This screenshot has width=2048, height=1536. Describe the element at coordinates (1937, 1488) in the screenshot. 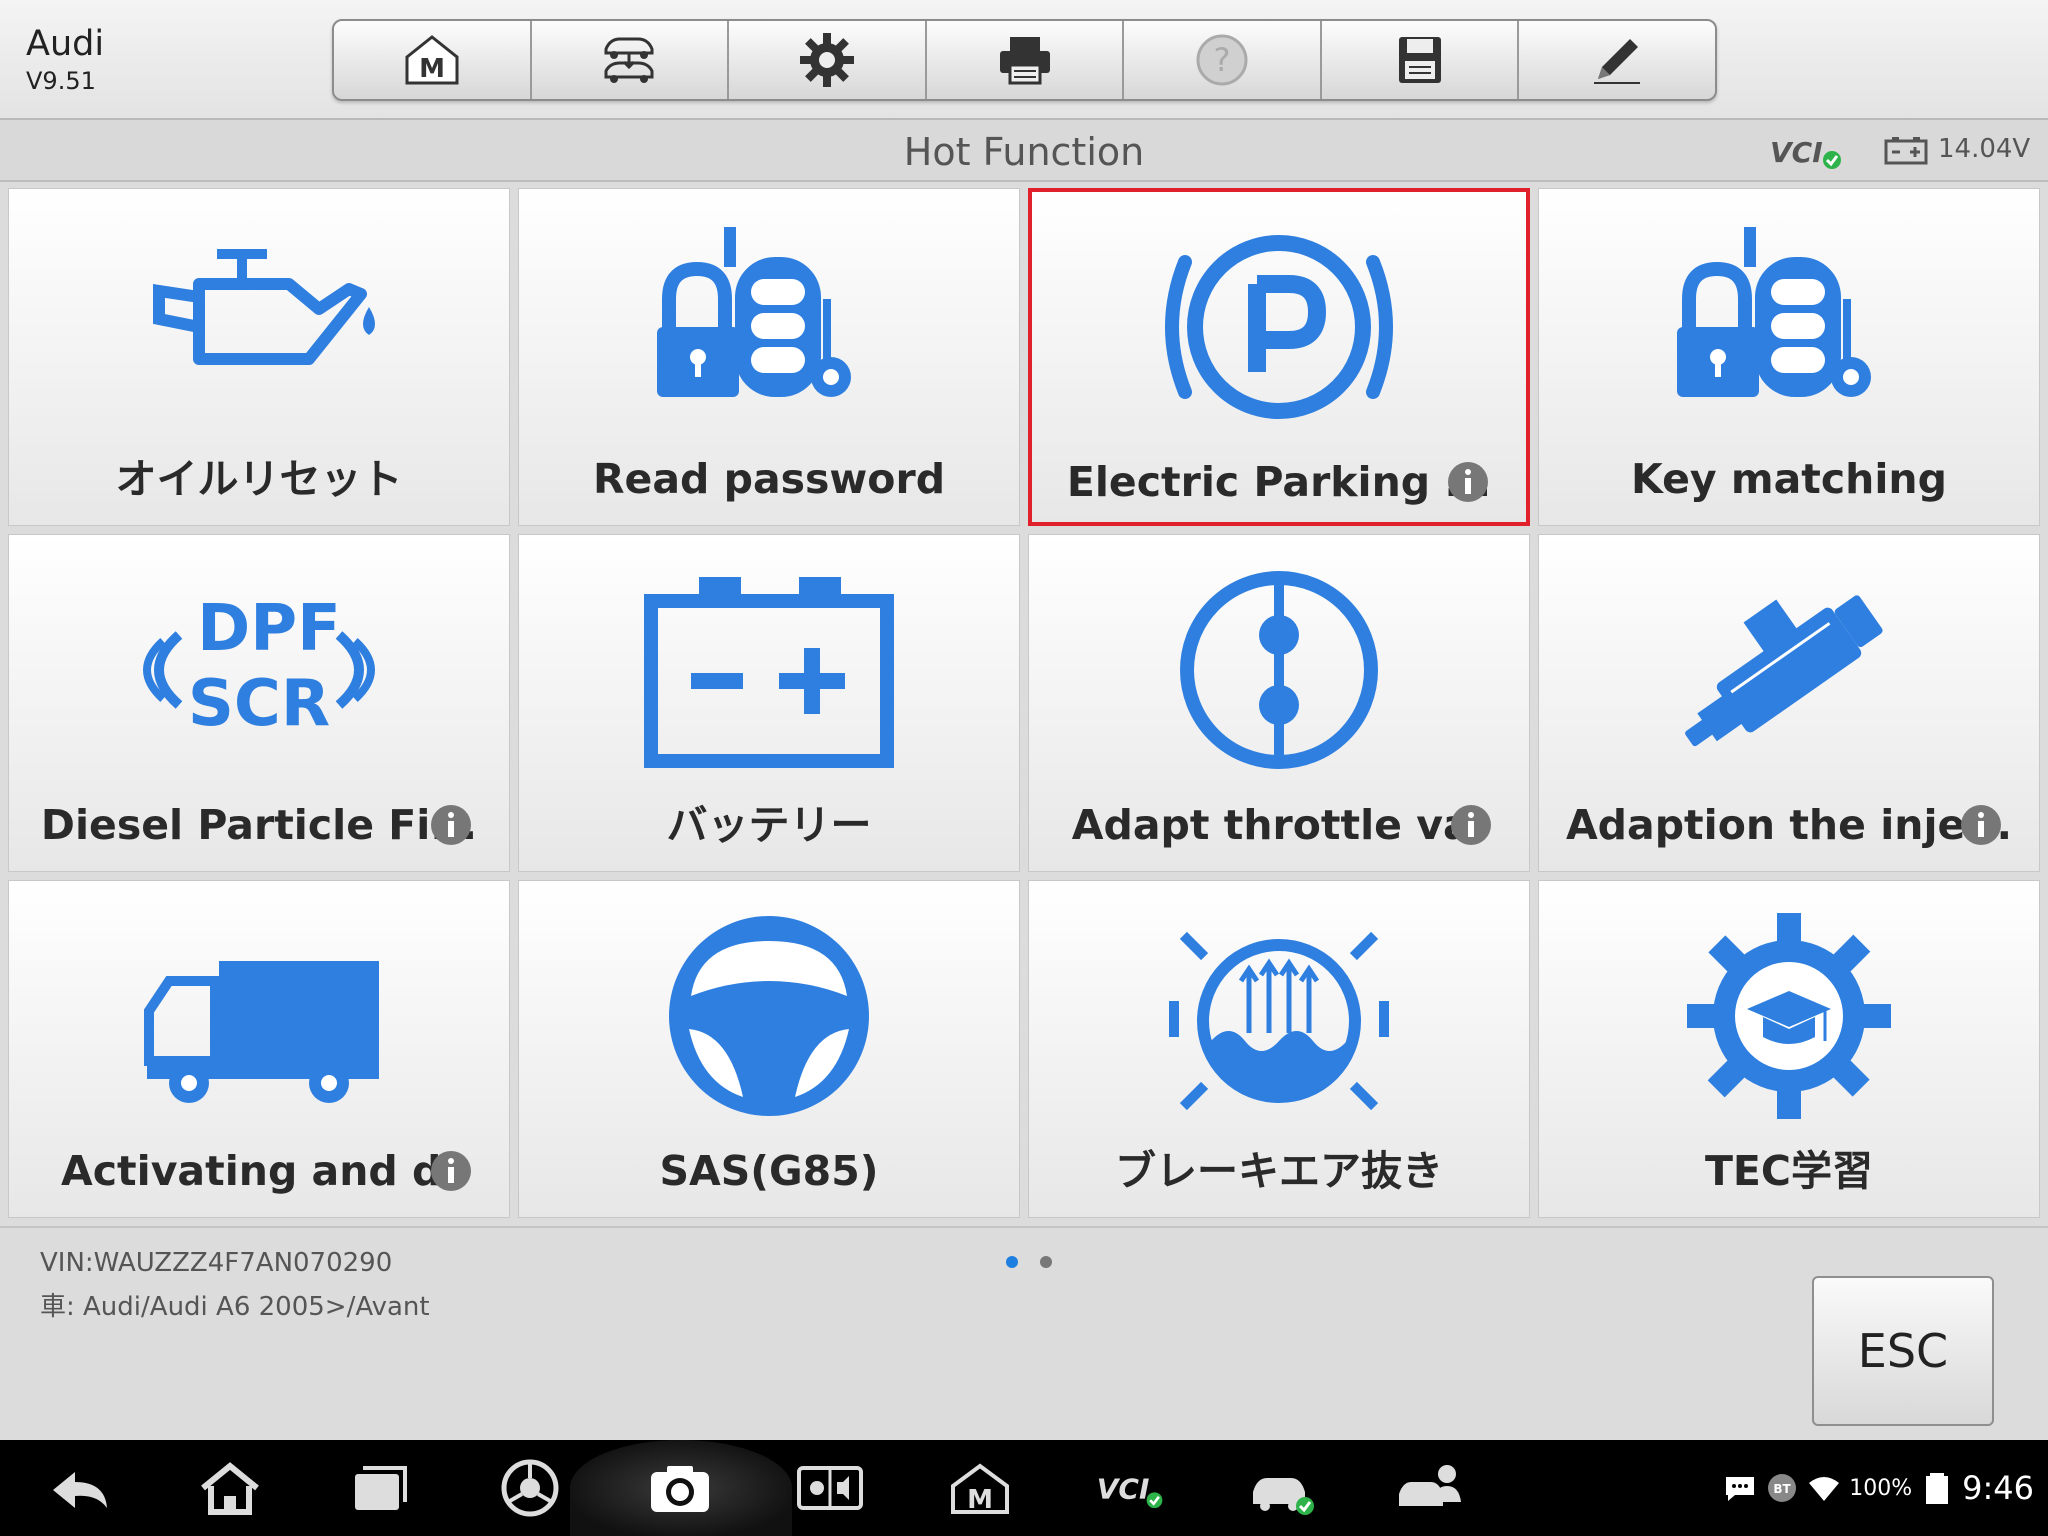

I see `battery-full-icon` at that location.